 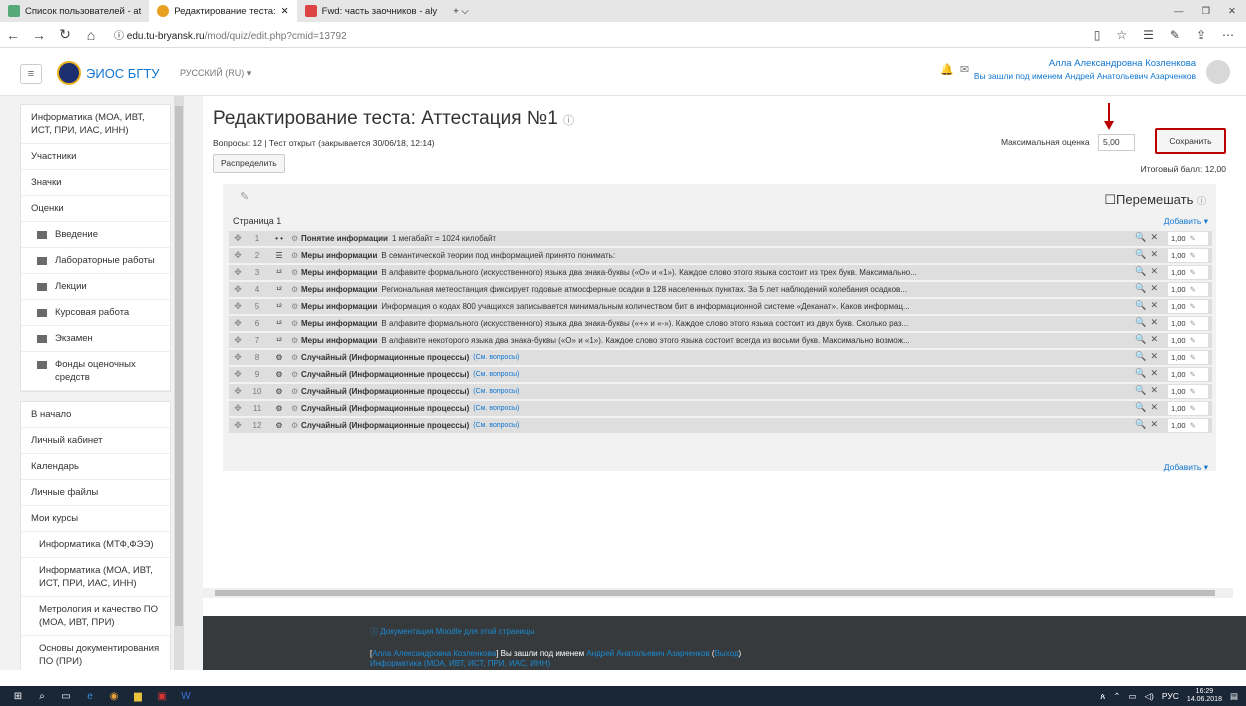 I want to click on logout-link: Выход, so click(x=727, y=653).